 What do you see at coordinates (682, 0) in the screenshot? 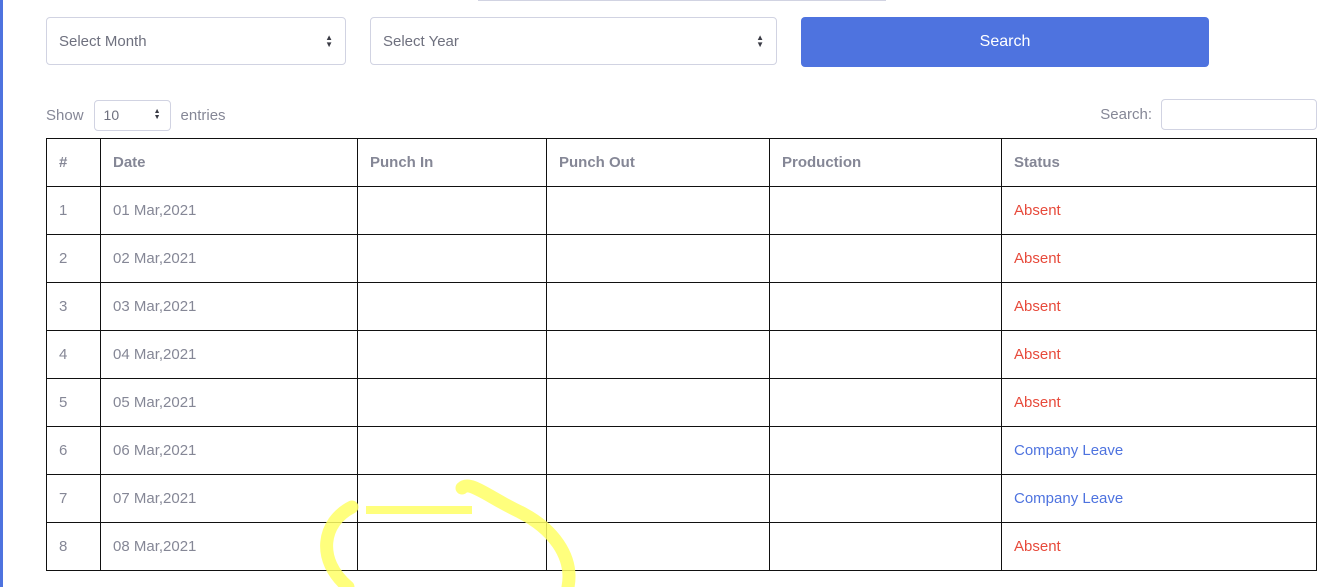
I see `top-divider` at bounding box center [682, 0].